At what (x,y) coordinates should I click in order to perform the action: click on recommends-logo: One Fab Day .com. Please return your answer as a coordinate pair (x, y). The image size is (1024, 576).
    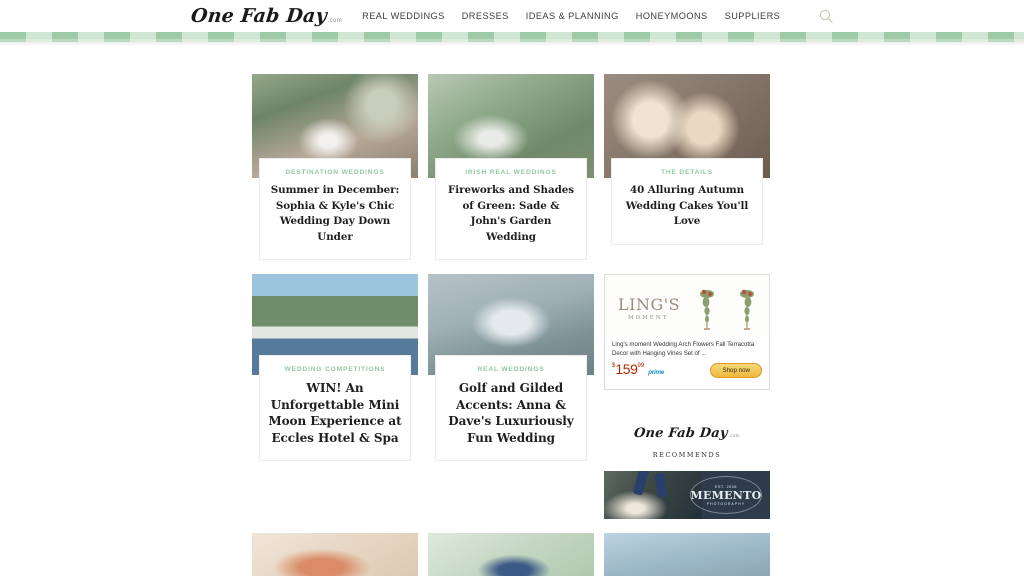
    Looking at the image, I should click on (686, 433).